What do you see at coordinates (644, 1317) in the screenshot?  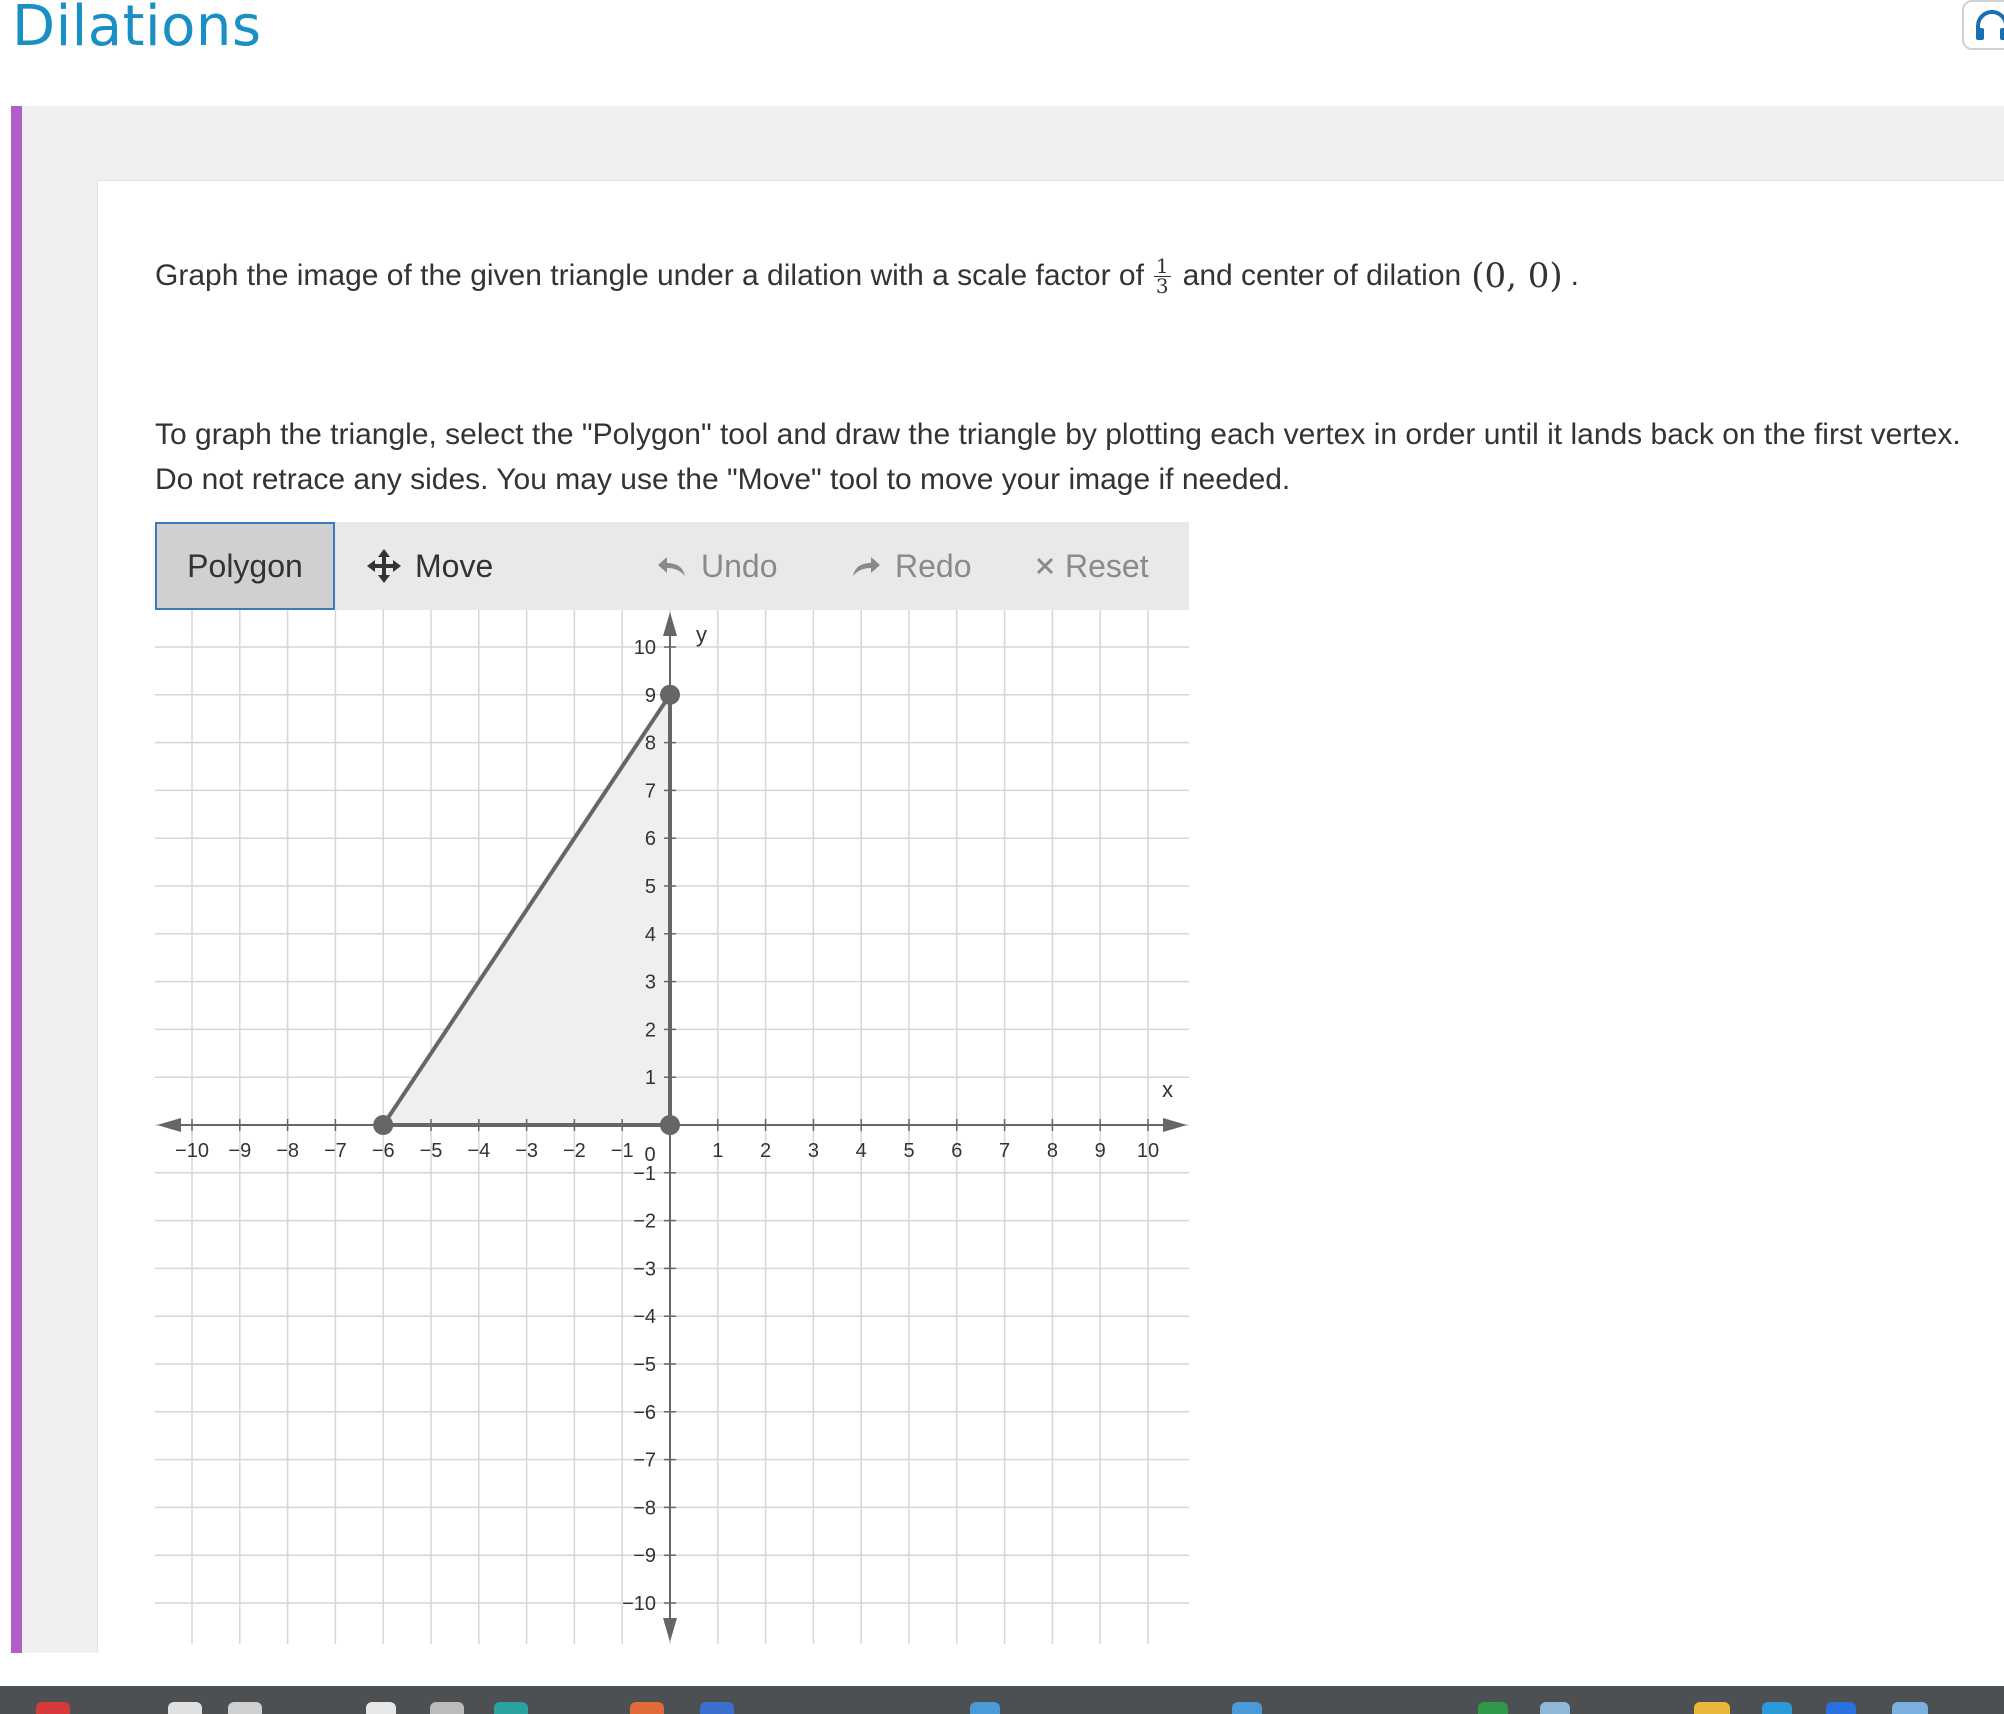 I see `y-tick-label: −4` at bounding box center [644, 1317].